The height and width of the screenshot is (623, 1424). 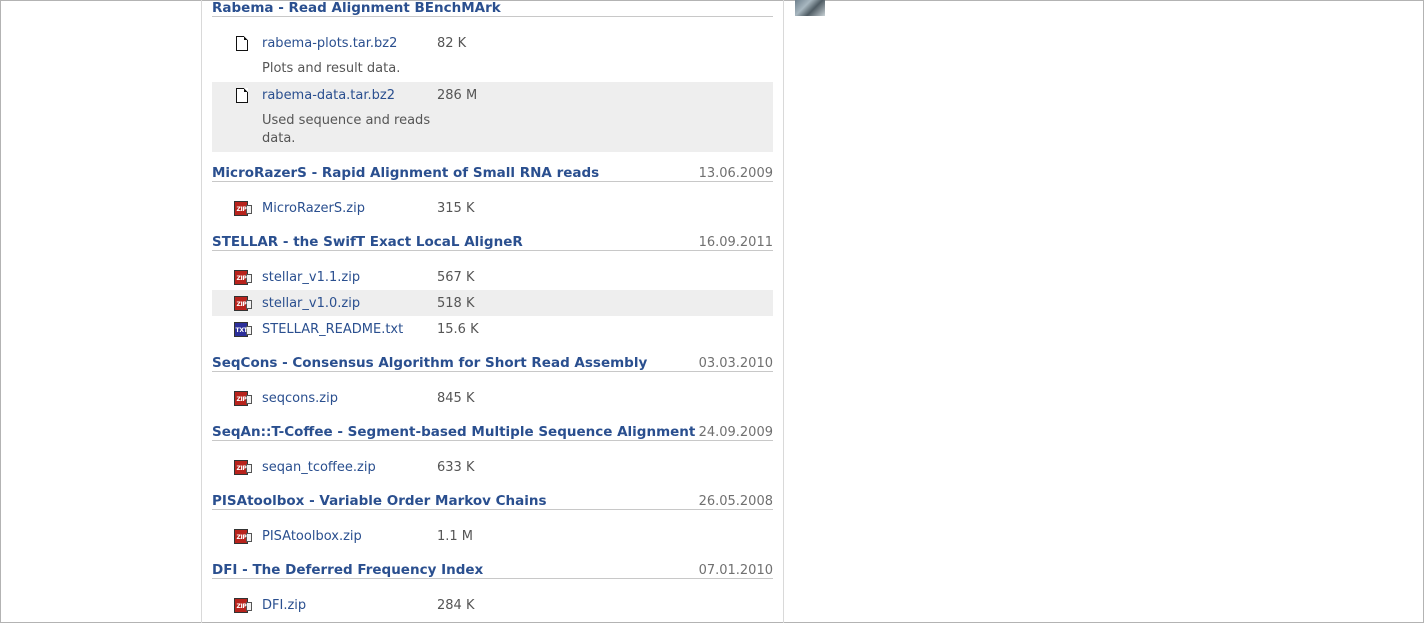 What do you see at coordinates (346, 129) in the screenshot?
I see `file-description: Used sequence and reads data.` at bounding box center [346, 129].